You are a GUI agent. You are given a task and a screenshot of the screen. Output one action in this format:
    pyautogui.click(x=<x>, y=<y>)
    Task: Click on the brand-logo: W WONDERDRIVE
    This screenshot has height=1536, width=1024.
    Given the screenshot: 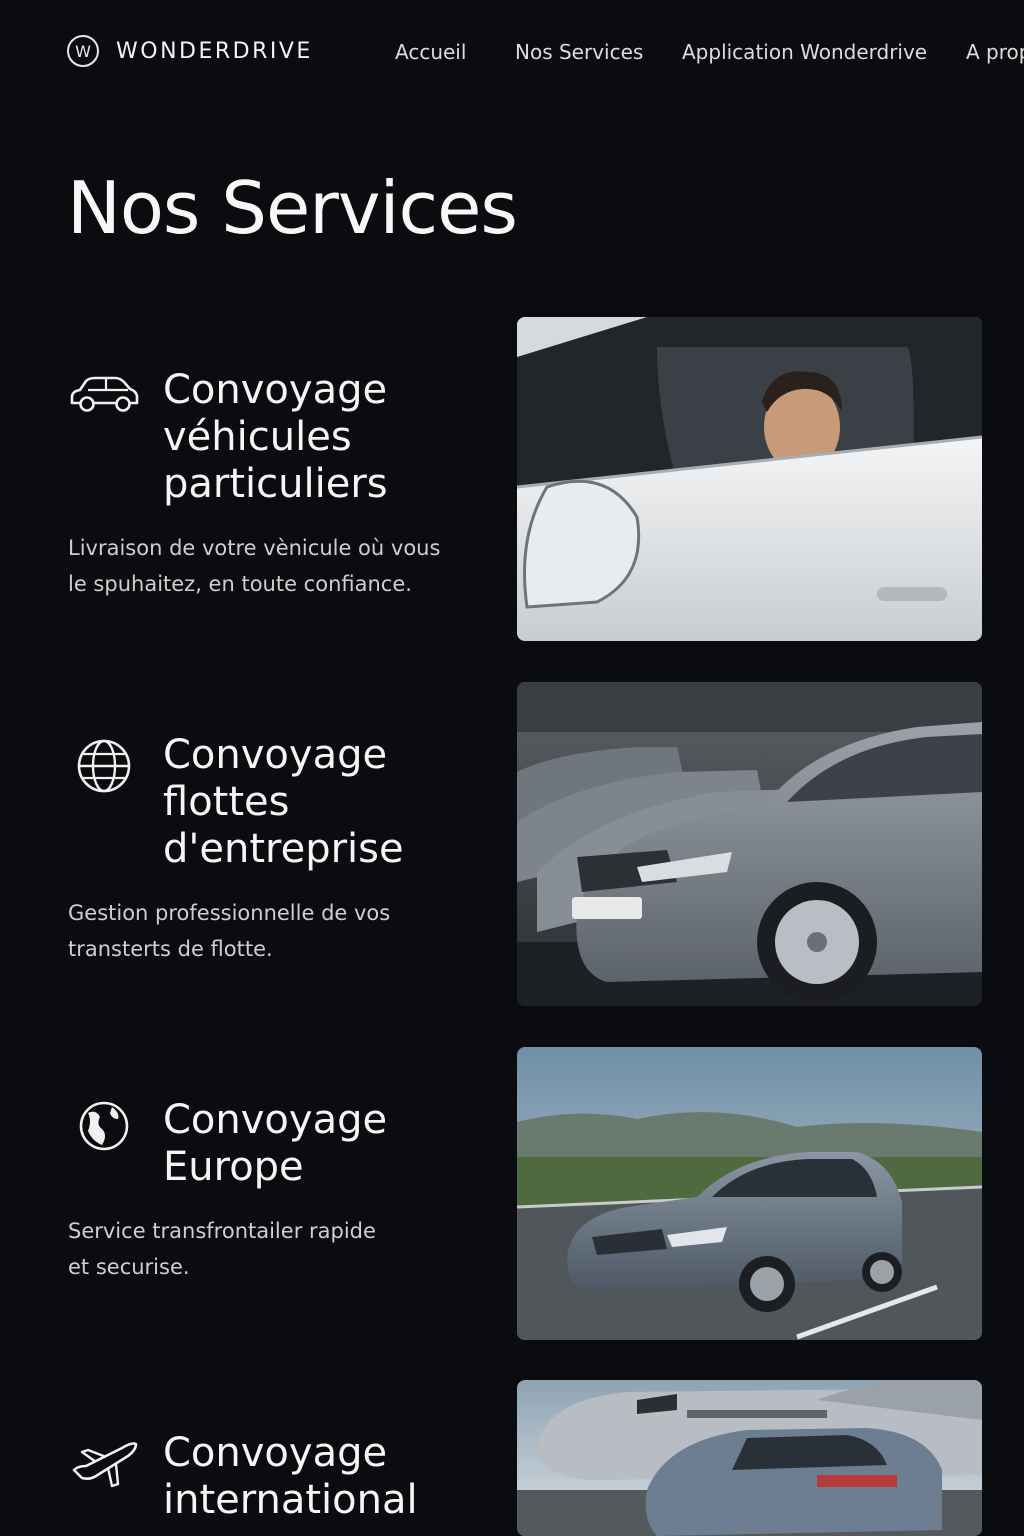 What is the action you would take?
    pyautogui.click(x=190, y=51)
    